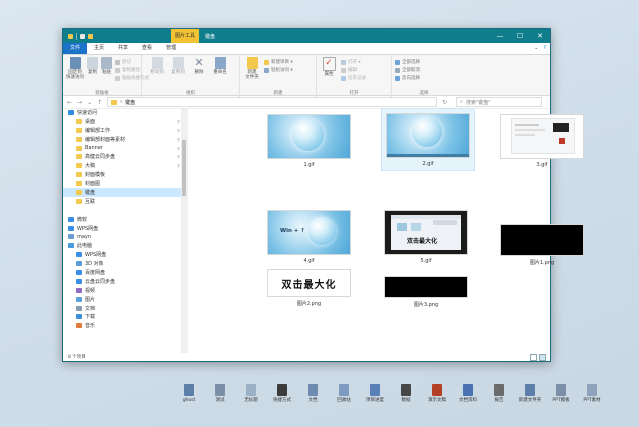 This screenshot has height=427, width=639. What do you see at coordinates (533, 357) in the screenshot?
I see `details-view-icon` at bounding box center [533, 357].